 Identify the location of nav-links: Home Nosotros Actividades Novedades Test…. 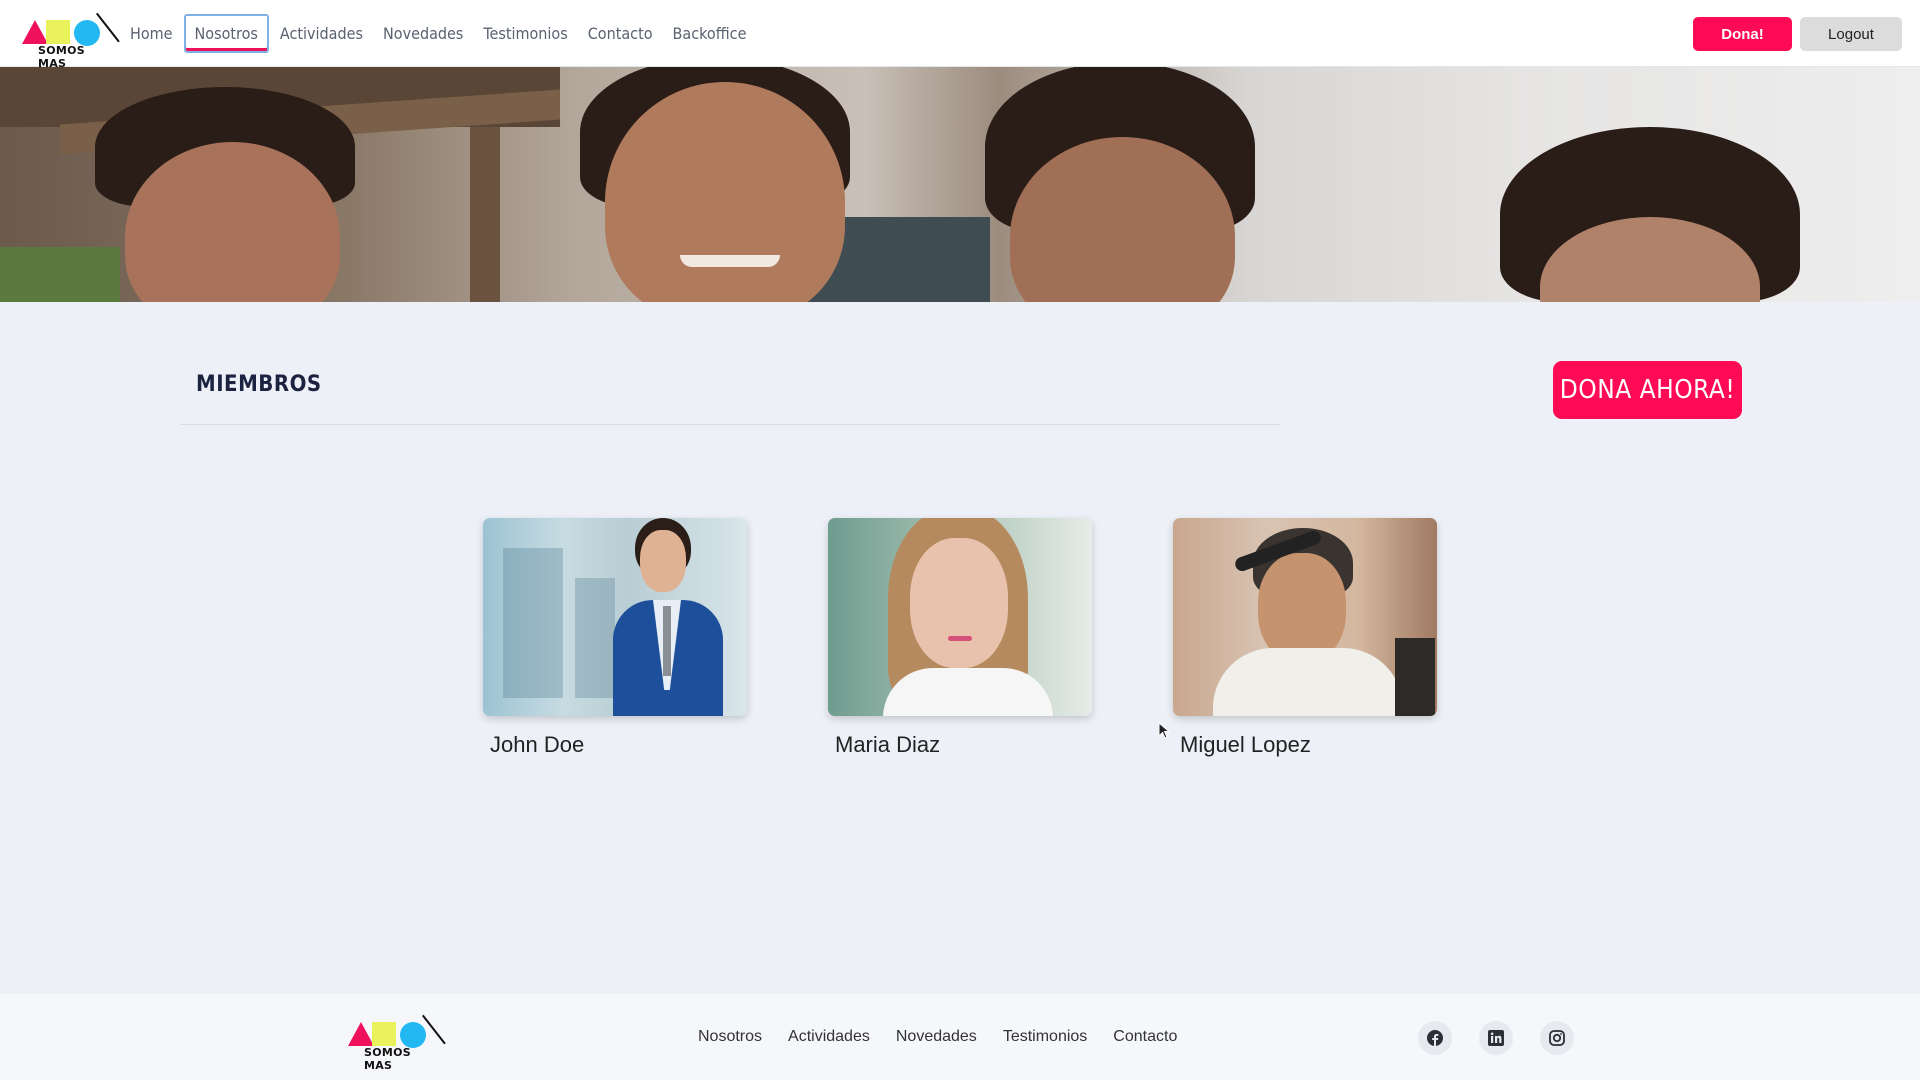
(438, 33).